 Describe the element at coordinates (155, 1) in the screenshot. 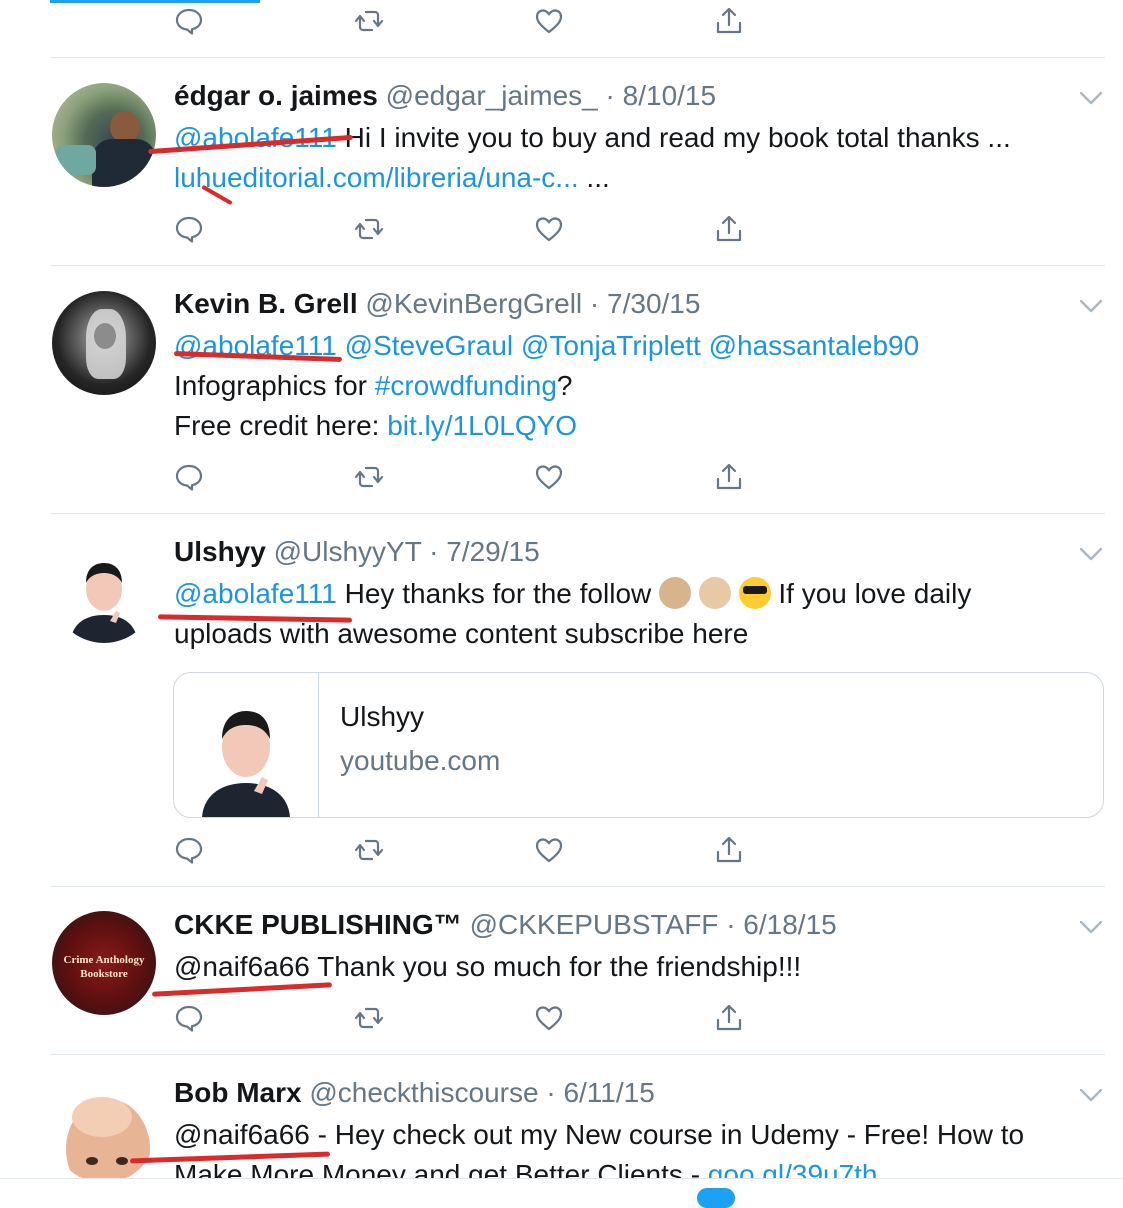

I see `active-tab-indicator` at that location.